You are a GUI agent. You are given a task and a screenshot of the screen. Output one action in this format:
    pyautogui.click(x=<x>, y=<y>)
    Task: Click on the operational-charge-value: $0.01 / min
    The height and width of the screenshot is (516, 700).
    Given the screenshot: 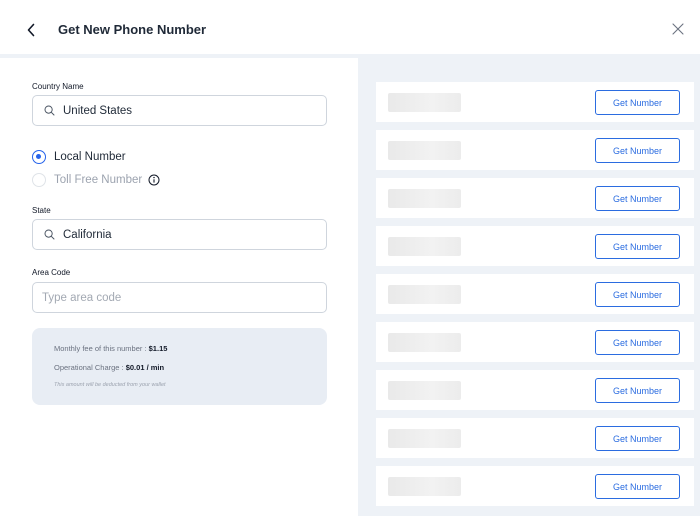 What is the action you would take?
    pyautogui.click(x=145, y=367)
    